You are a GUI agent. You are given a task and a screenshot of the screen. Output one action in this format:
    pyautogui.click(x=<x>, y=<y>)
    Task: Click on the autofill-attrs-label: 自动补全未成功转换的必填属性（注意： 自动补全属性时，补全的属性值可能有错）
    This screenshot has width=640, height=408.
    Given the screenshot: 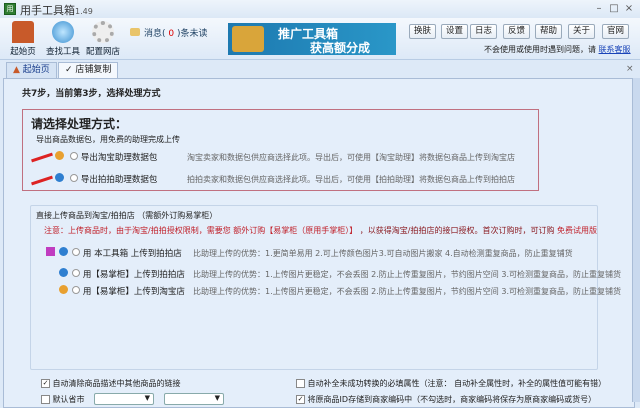 What is the action you would take?
    pyautogui.click(x=457, y=383)
    